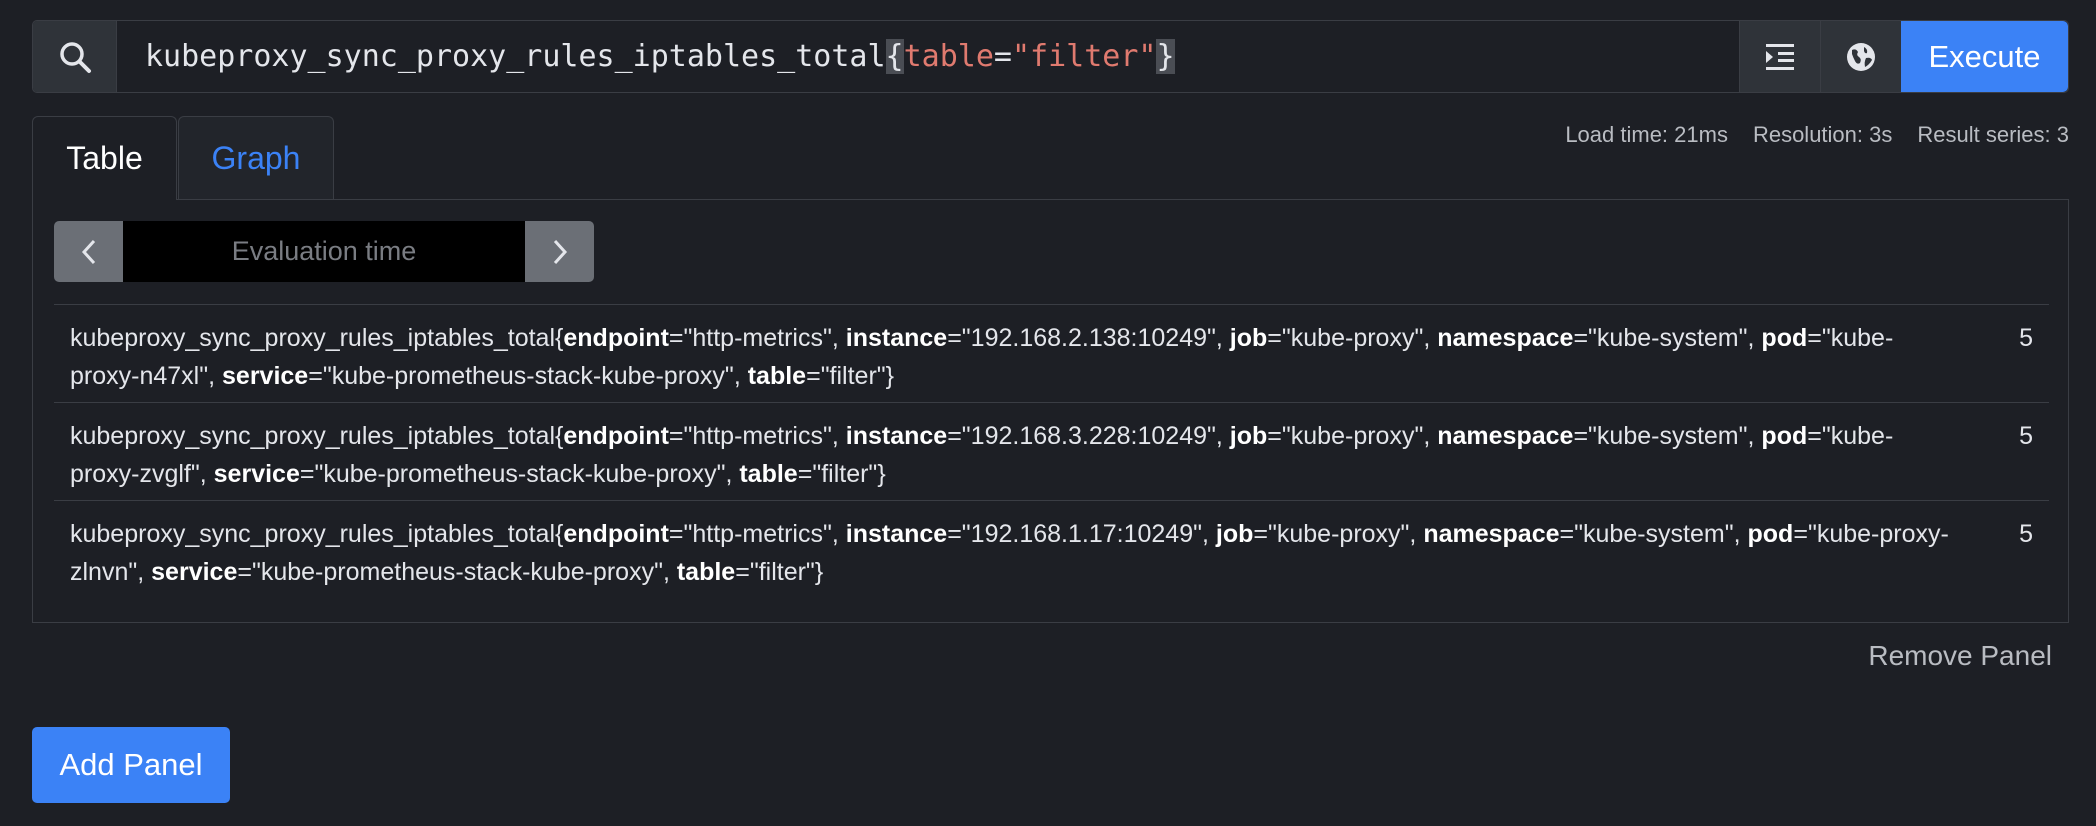  I want to click on indent-icon, so click(1780, 56).